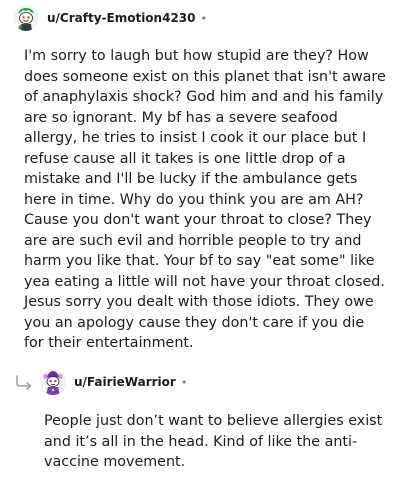 The height and width of the screenshot is (500, 400). What do you see at coordinates (121, 18) in the screenshot?
I see `username: u/Crafty-Emotion4230` at bounding box center [121, 18].